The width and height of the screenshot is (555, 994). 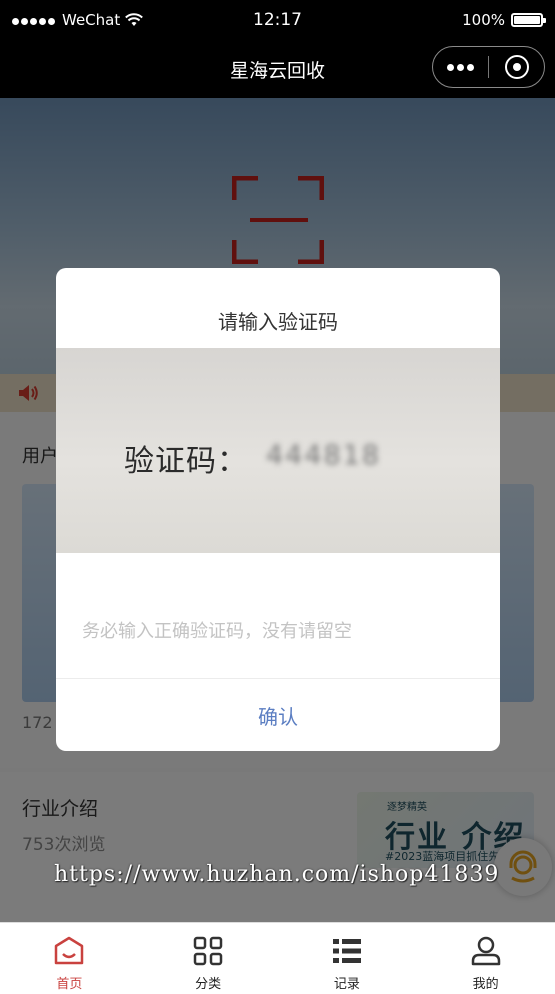 What do you see at coordinates (528, 20) in the screenshot?
I see `battery-icon` at bounding box center [528, 20].